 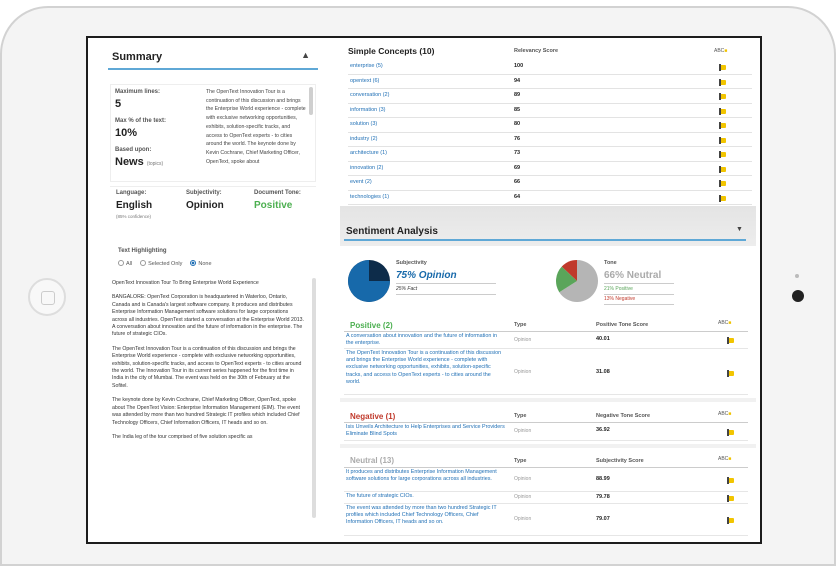 I want to click on concept-row: innovation (2) 69, so click(x=550, y=169).